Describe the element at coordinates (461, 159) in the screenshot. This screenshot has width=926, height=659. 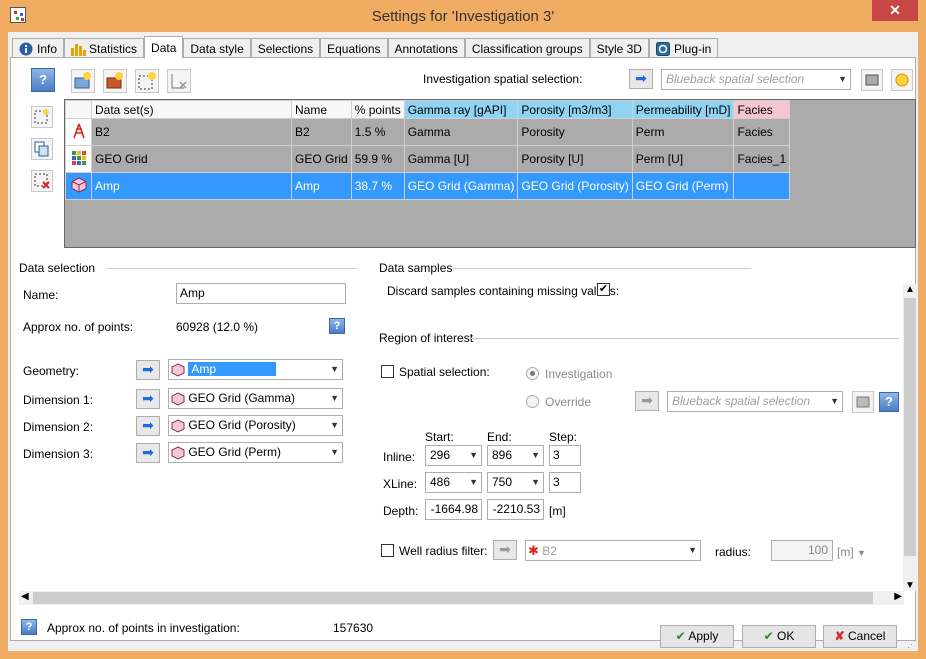
I see `table-cell: Gamma [U]` at that location.